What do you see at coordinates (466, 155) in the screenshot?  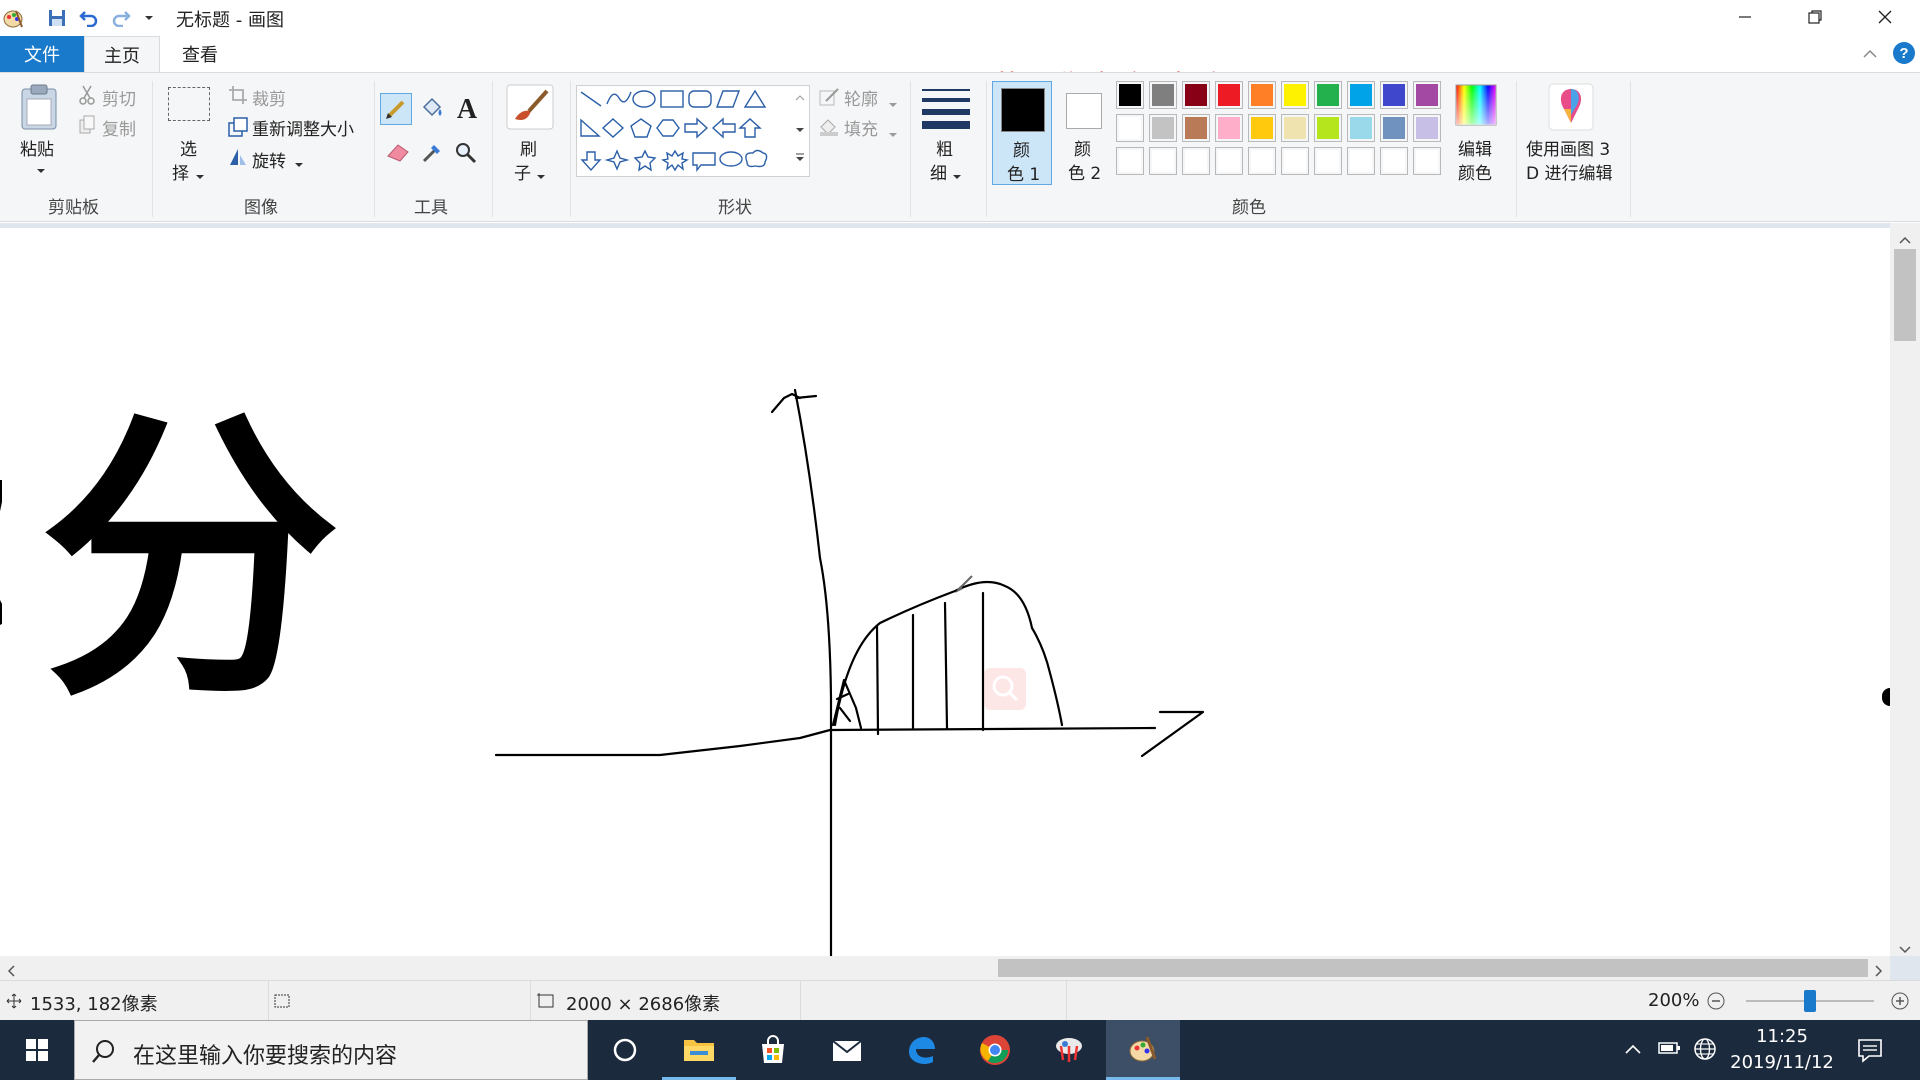 I see `magnifier-tool-icon` at bounding box center [466, 155].